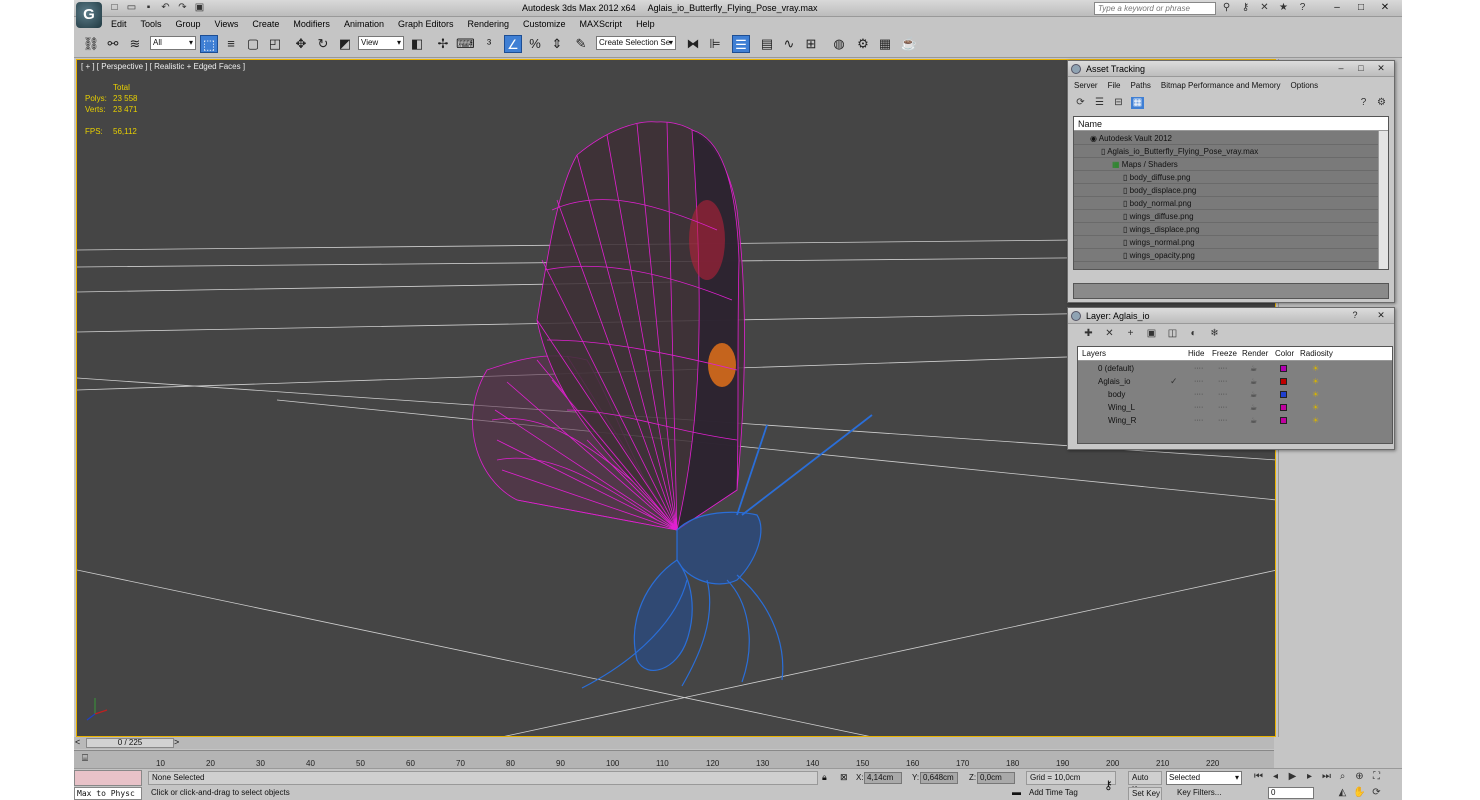 The height and width of the screenshot is (800, 1480). Describe the element at coordinates (1383, 200) in the screenshot. I see `vertical-scrollbar` at that location.